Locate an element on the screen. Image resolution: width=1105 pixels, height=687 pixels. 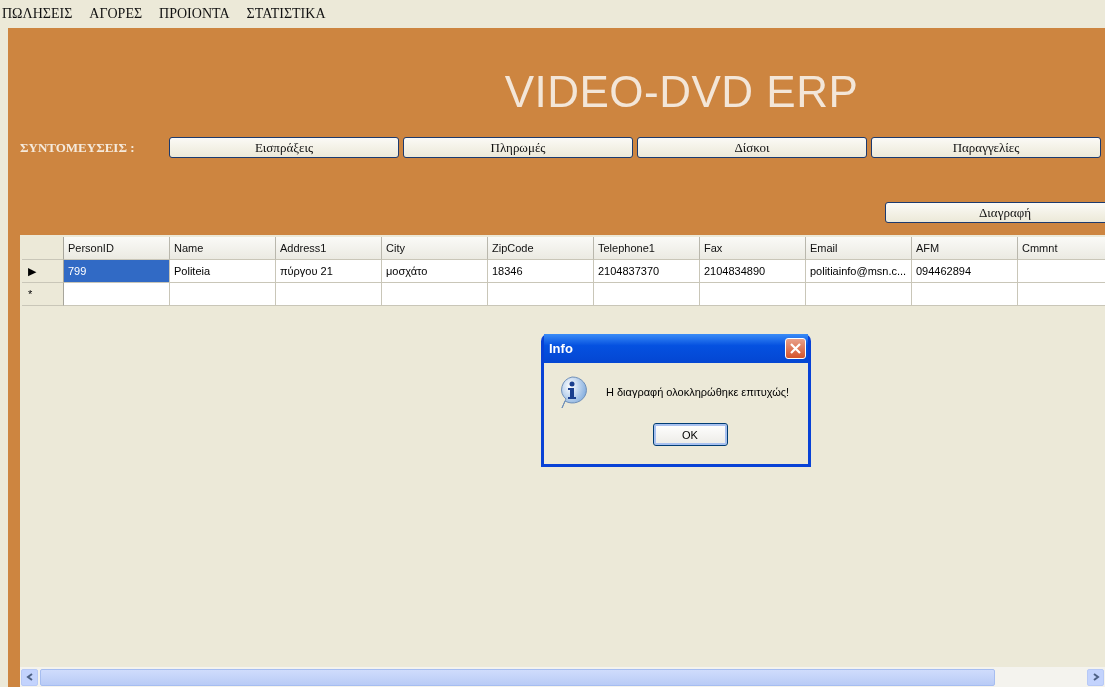
table-cell: 2104834890 is located at coordinates (753, 271).